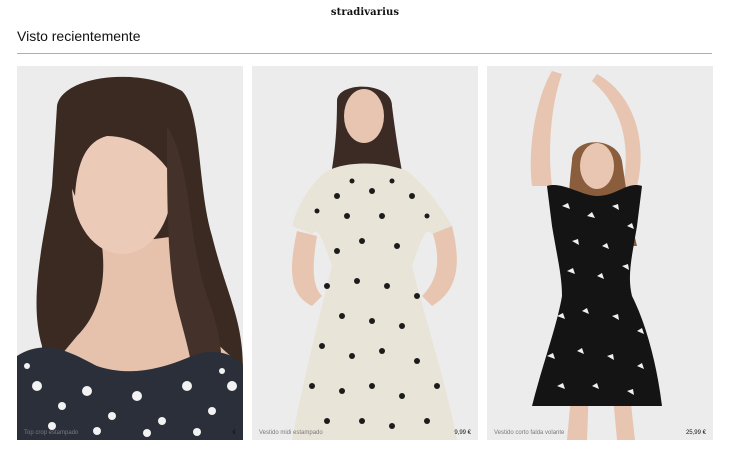  I want to click on product-info: Top crop estampado €, so click(130, 433).